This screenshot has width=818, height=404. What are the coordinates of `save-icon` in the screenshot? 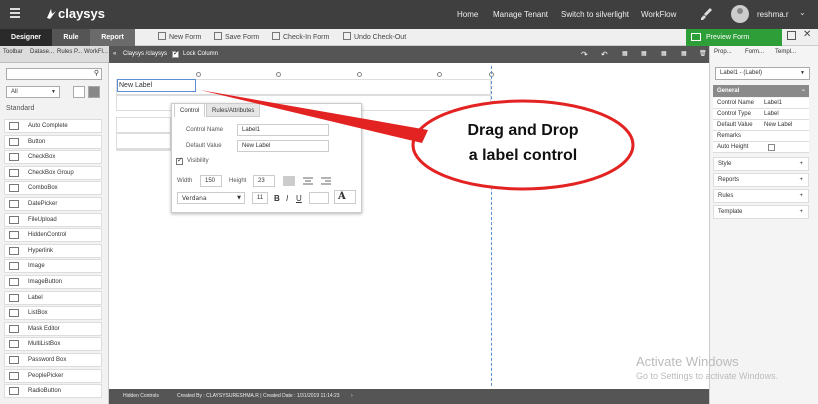 It's located at (218, 36).